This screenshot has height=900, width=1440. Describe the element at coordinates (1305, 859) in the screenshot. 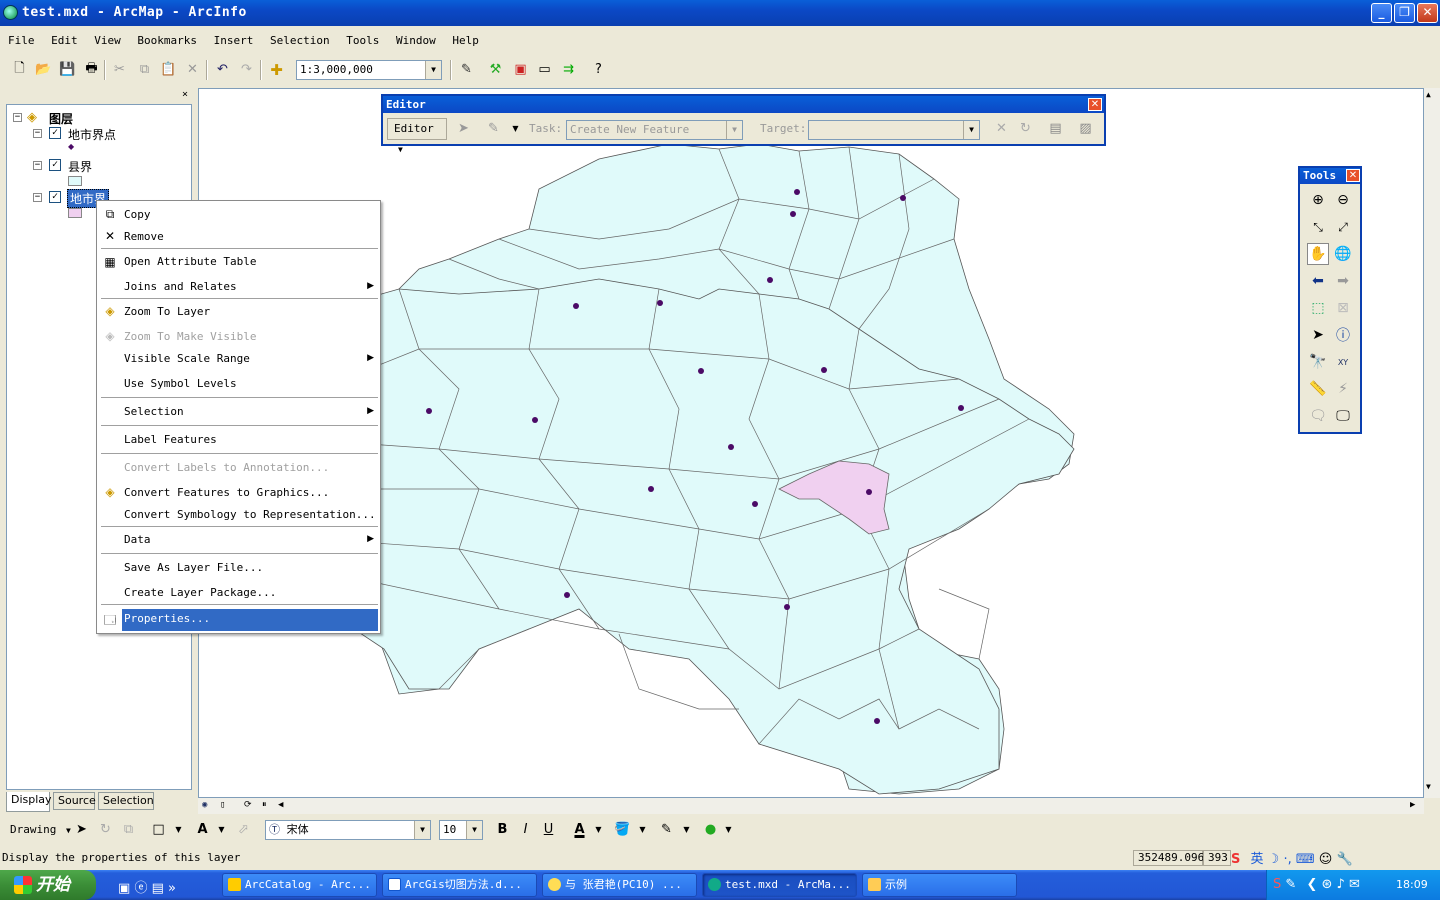

I see `keyboard-icon: ⌨` at that location.